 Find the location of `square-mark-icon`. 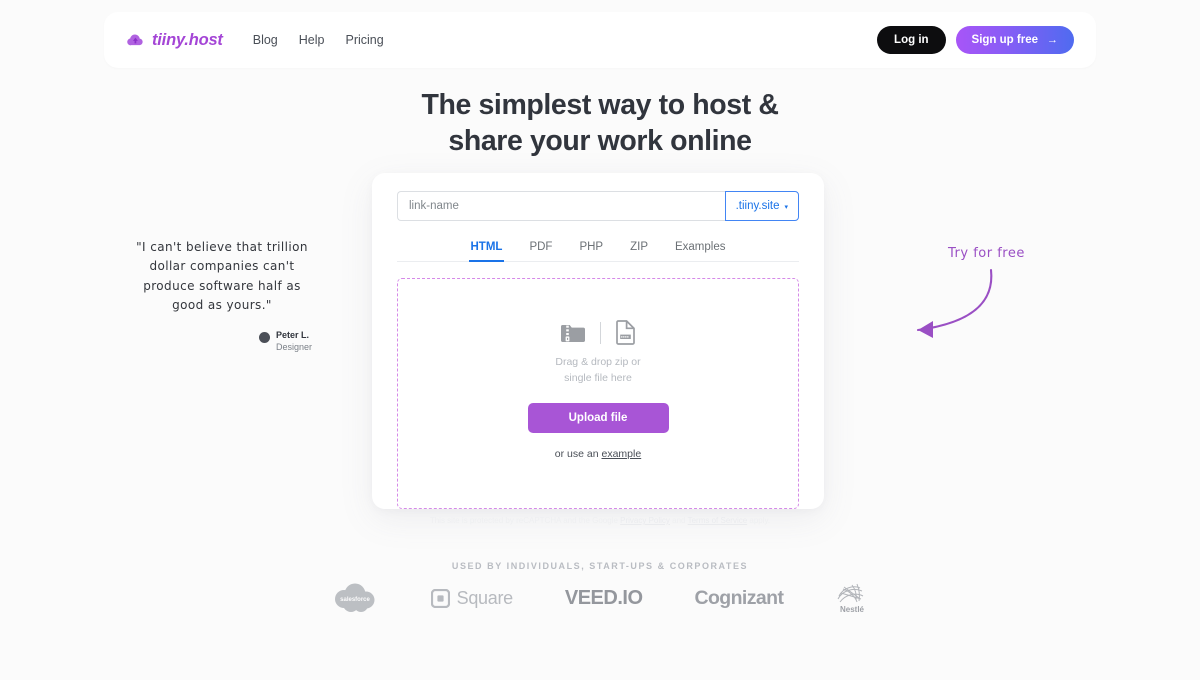

square-mark-icon is located at coordinates (440, 598).